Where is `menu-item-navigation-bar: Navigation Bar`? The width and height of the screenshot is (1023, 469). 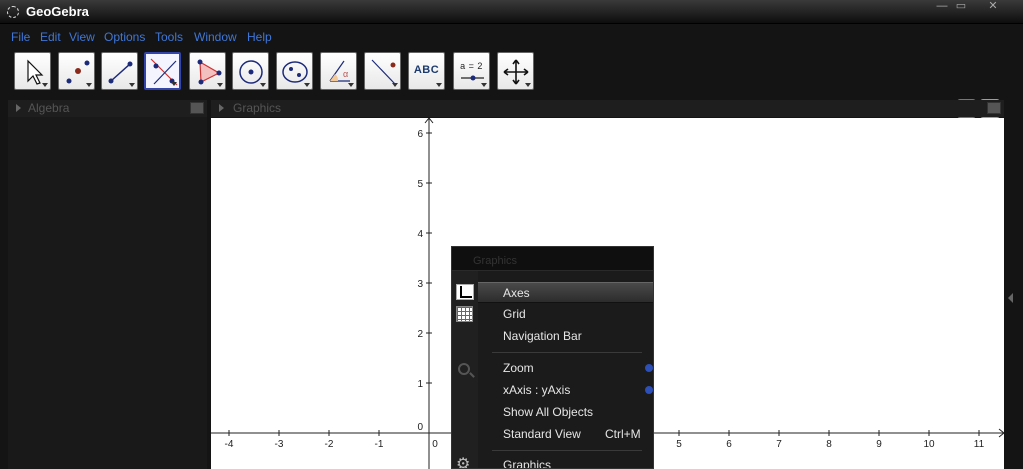
menu-item-navigation-bar: Navigation Bar is located at coordinates (565, 336).